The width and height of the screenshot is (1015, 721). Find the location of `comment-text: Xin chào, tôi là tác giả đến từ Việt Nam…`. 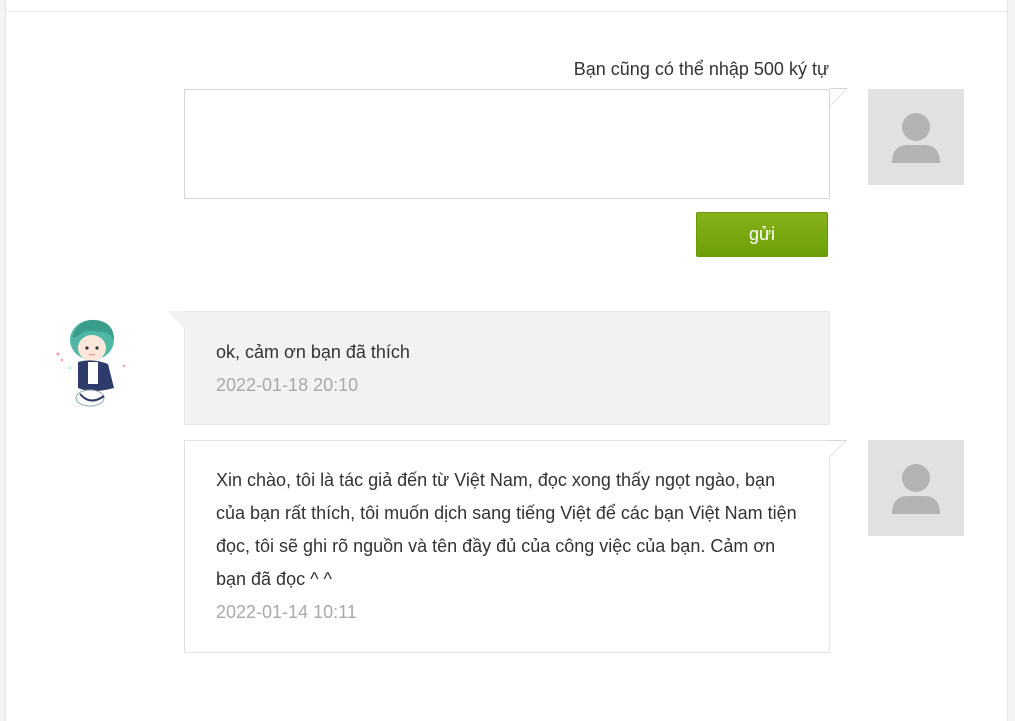

comment-text: Xin chào, tôi là tác giả đến từ Việt Nam… is located at coordinates (506, 529).